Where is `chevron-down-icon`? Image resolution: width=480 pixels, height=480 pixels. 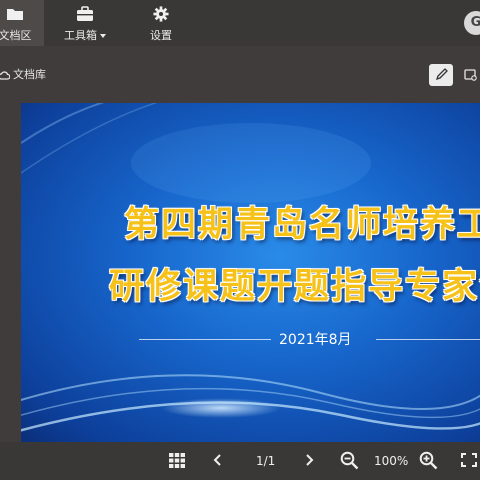 chevron-down-icon is located at coordinates (103, 36).